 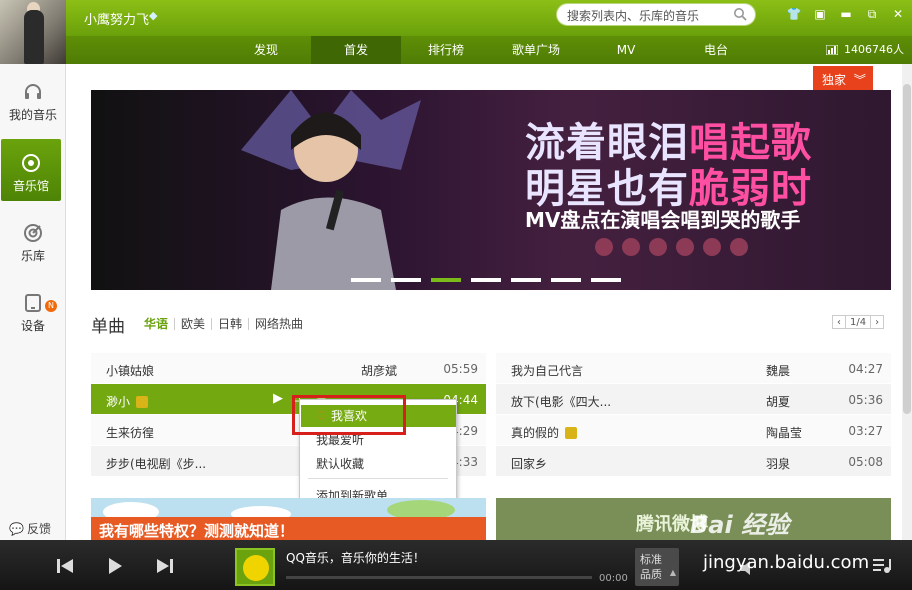 What do you see at coordinates (32, 115) in the screenshot?
I see `sidebar-item-label: 我的音乐` at bounding box center [32, 115].